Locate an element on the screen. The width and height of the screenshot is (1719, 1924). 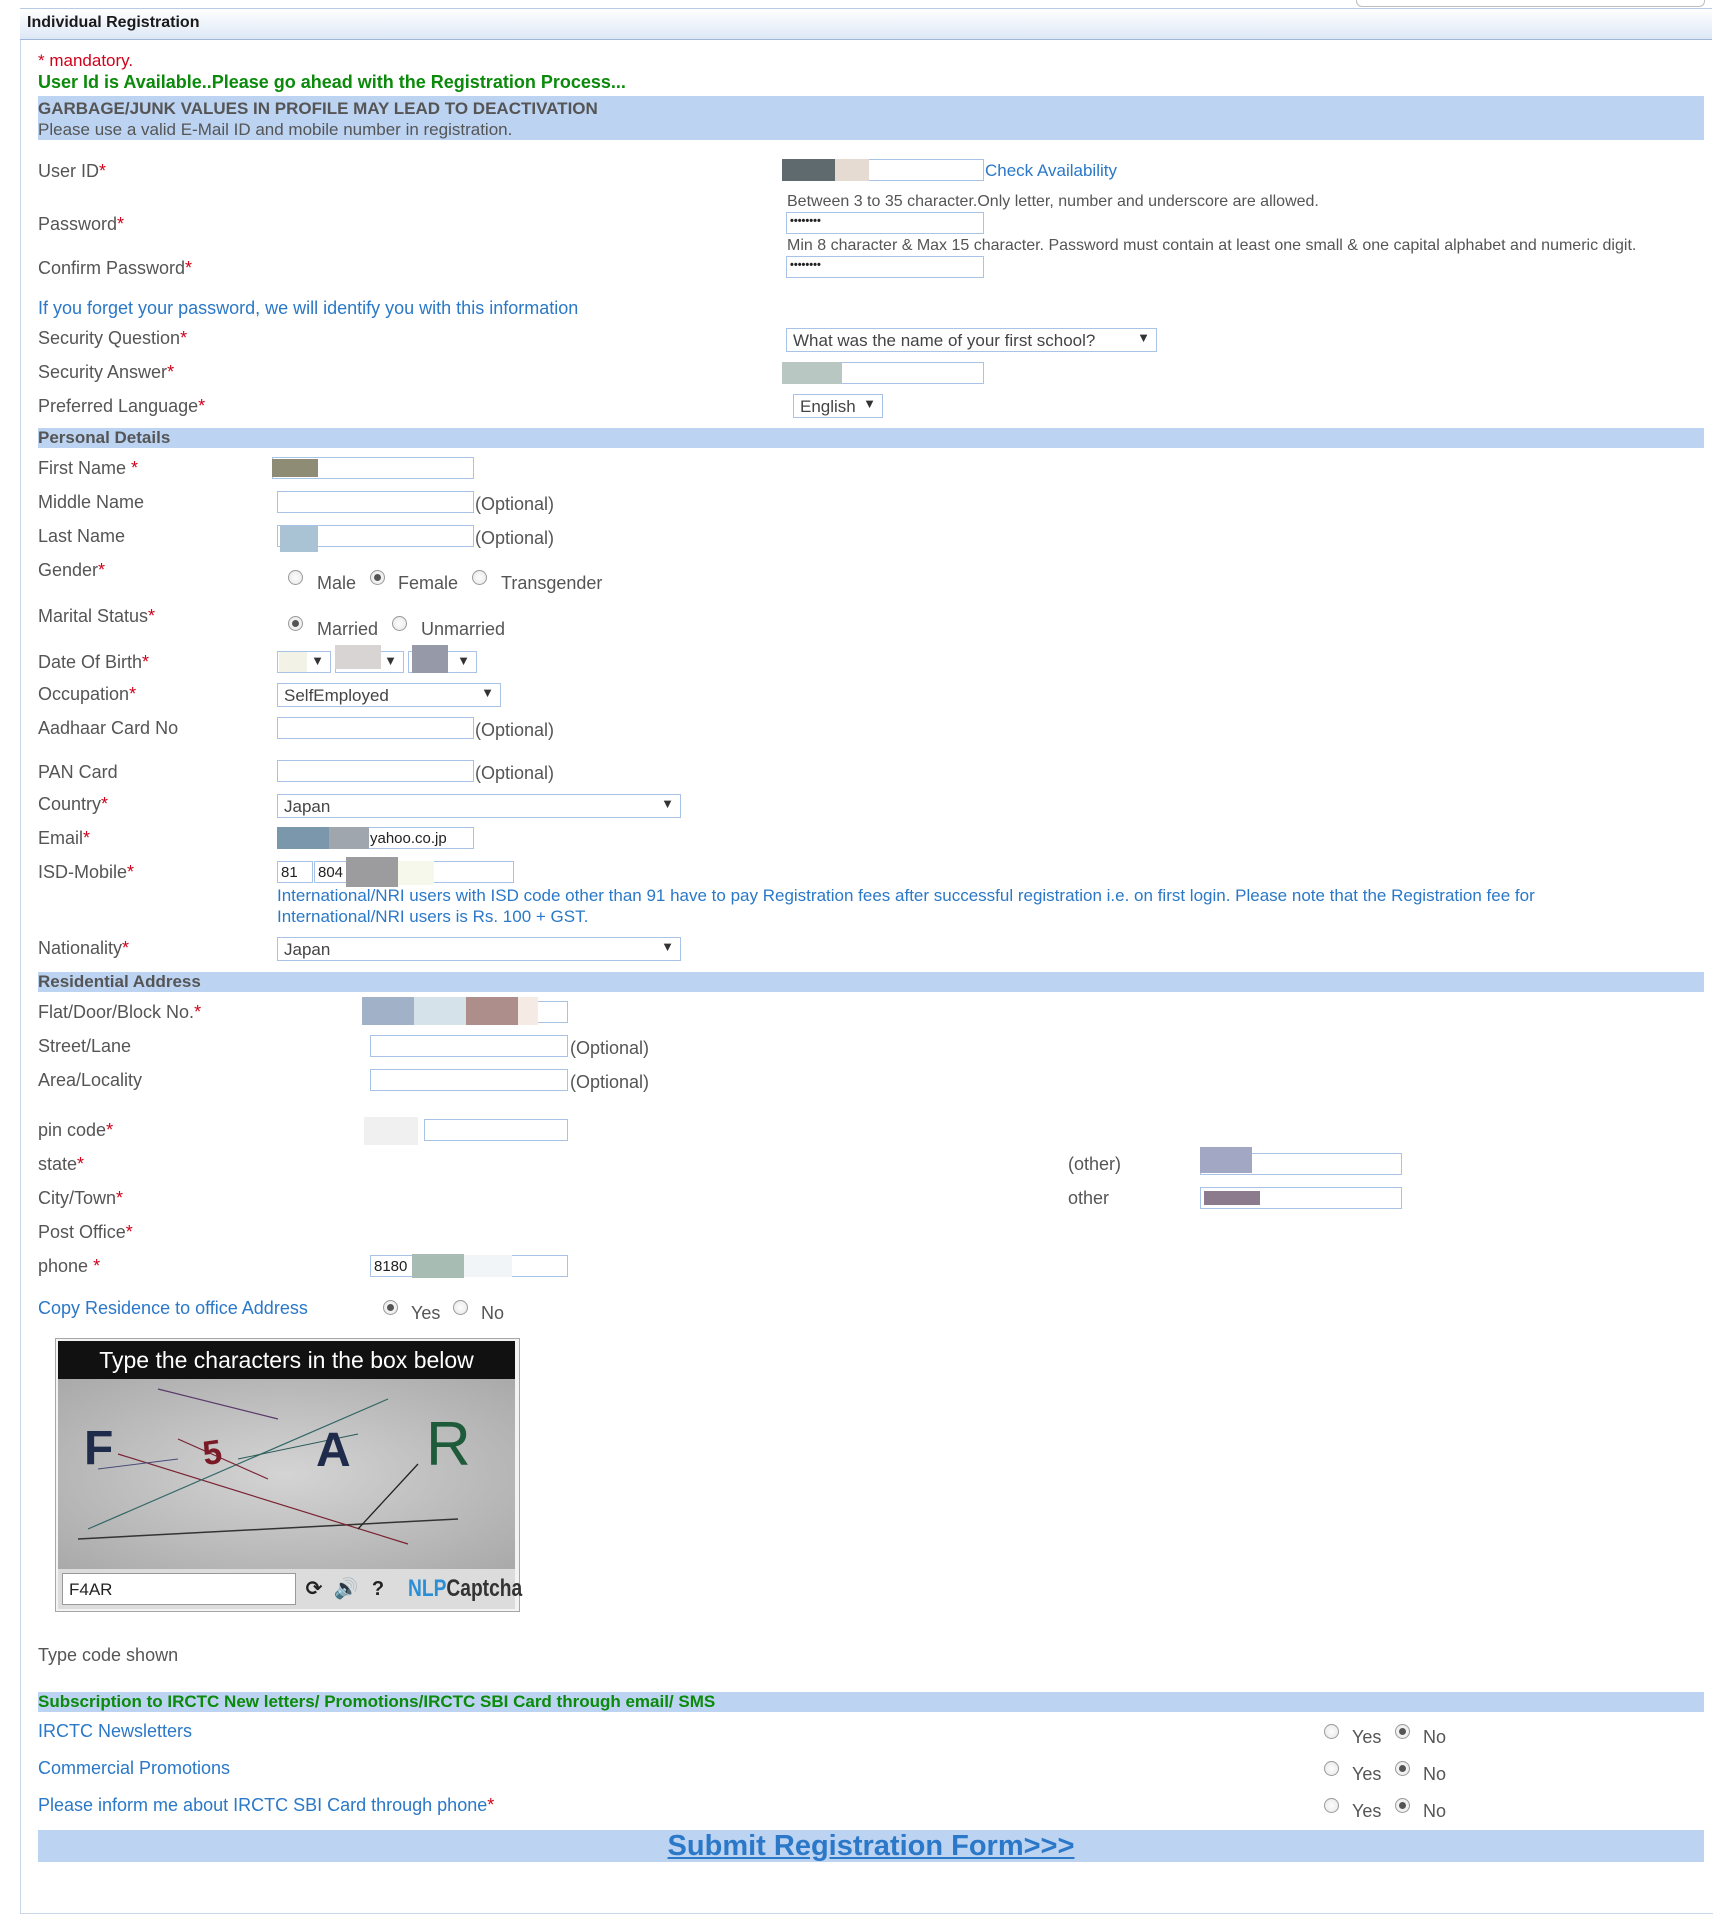
state-label: state* is located at coordinates (61, 1164).